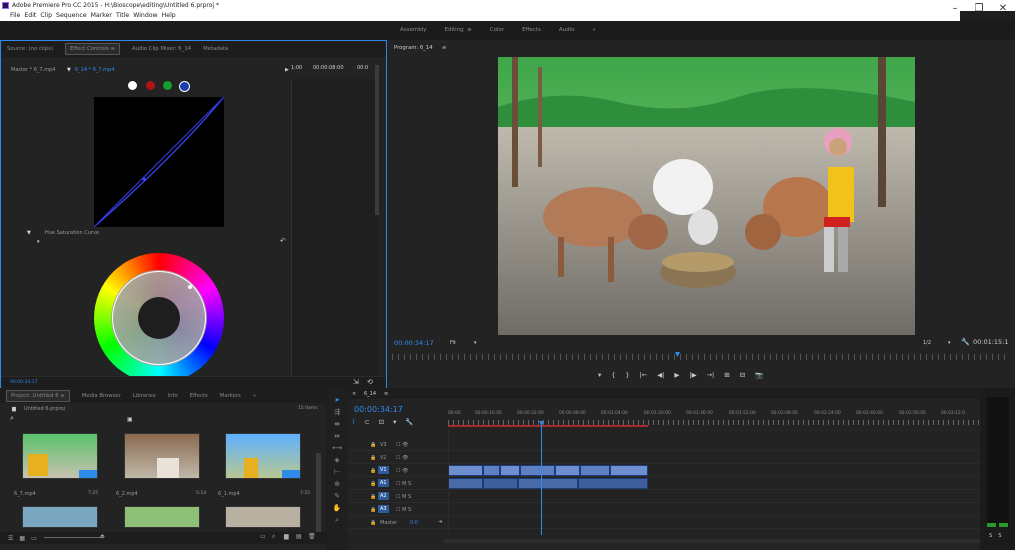 The image size is (1015, 550). I want to click on ripple-edit-tool-icon: ⇼, so click(337, 424).